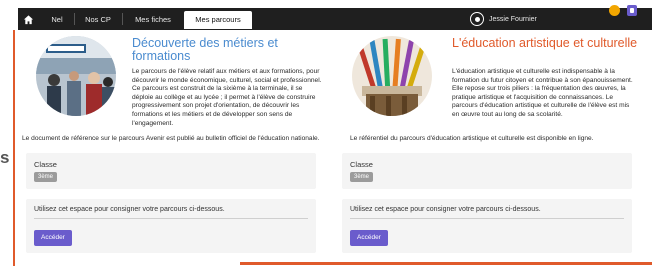 This screenshot has height=267, width=652. Describe the element at coordinates (477, 19) in the screenshot. I see `user-icon` at that location.